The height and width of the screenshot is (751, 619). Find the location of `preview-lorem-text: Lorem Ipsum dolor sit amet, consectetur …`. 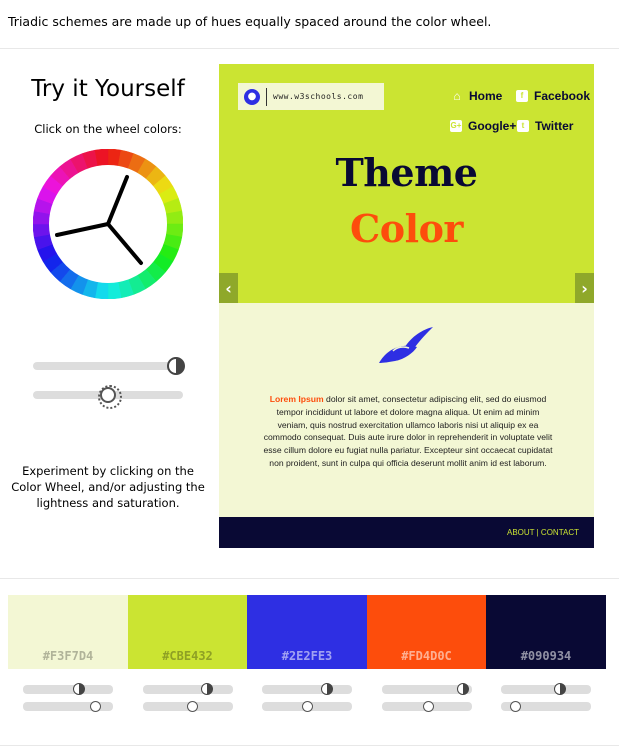

preview-lorem-text: Lorem Ipsum dolor sit amet, consectetur … is located at coordinates (408, 431).